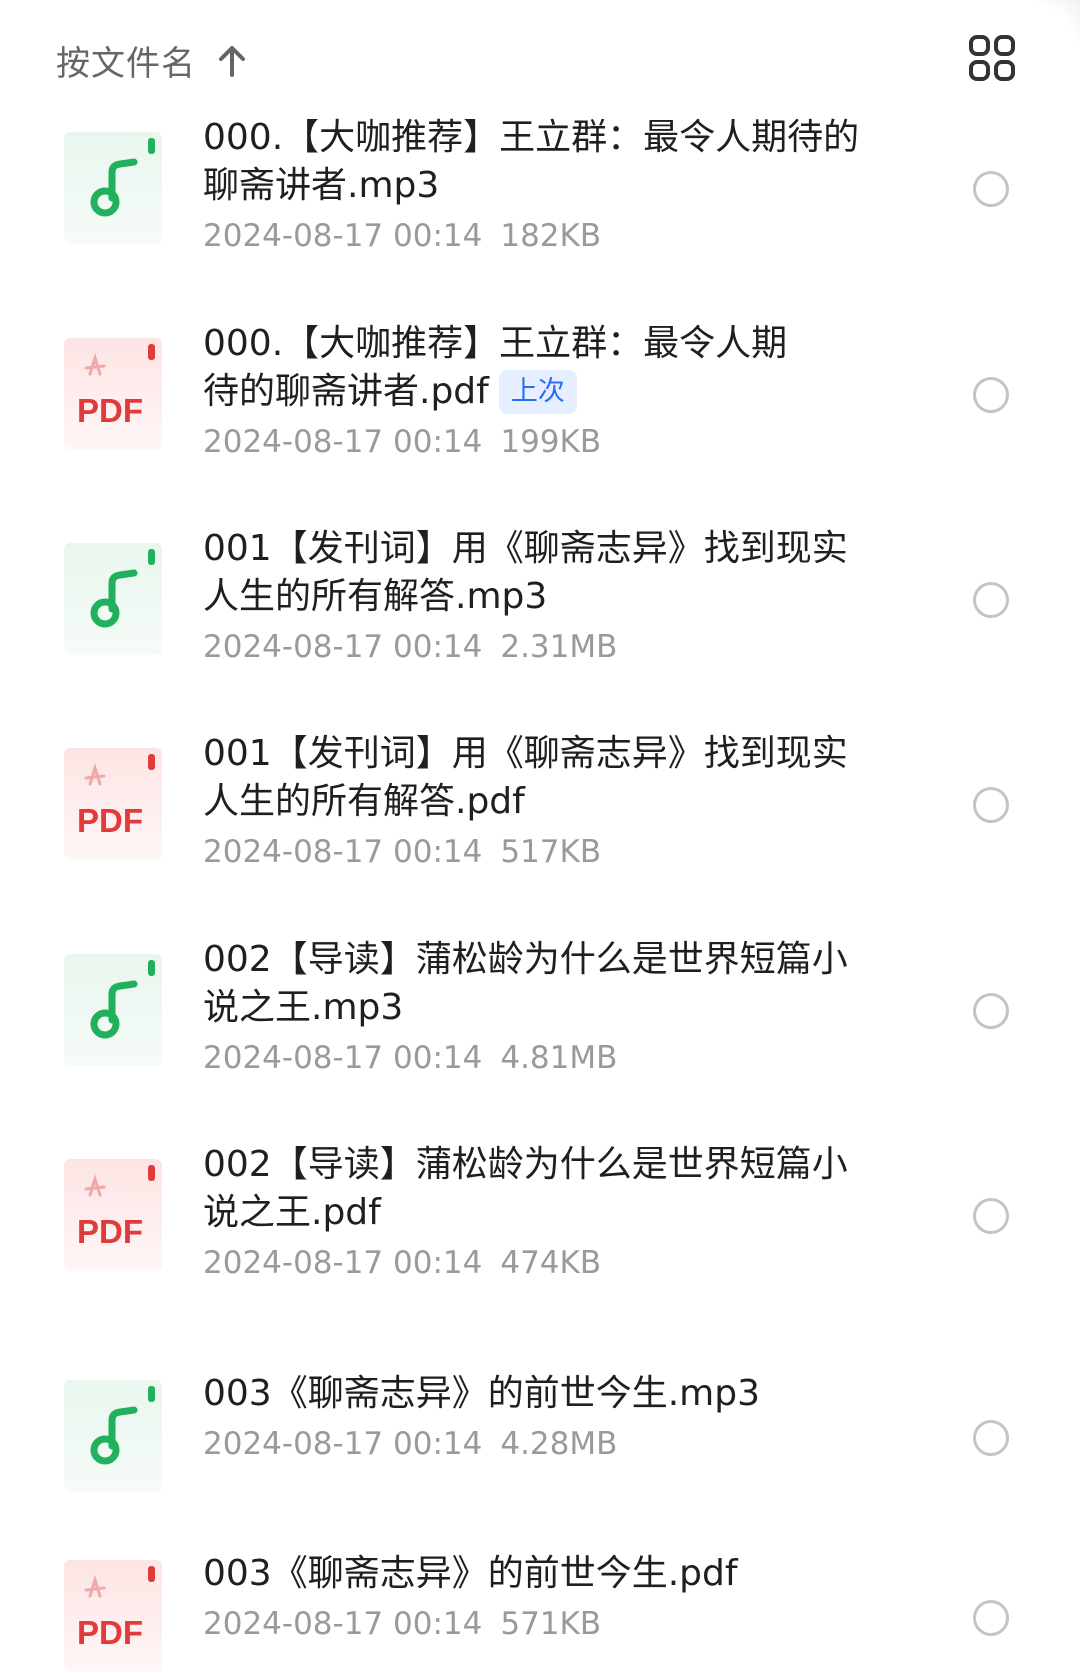 Image resolution: width=1080 pixels, height=1673 pixels. I want to click on file-name-line: 说之王.pdf, so click(553, 1213).